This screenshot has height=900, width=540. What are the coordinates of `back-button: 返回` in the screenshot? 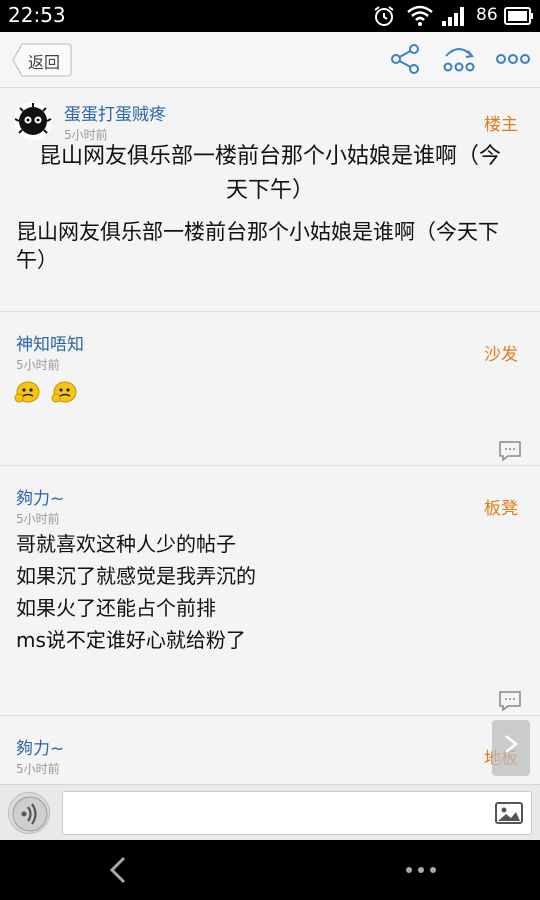 It's located at (42, 60).